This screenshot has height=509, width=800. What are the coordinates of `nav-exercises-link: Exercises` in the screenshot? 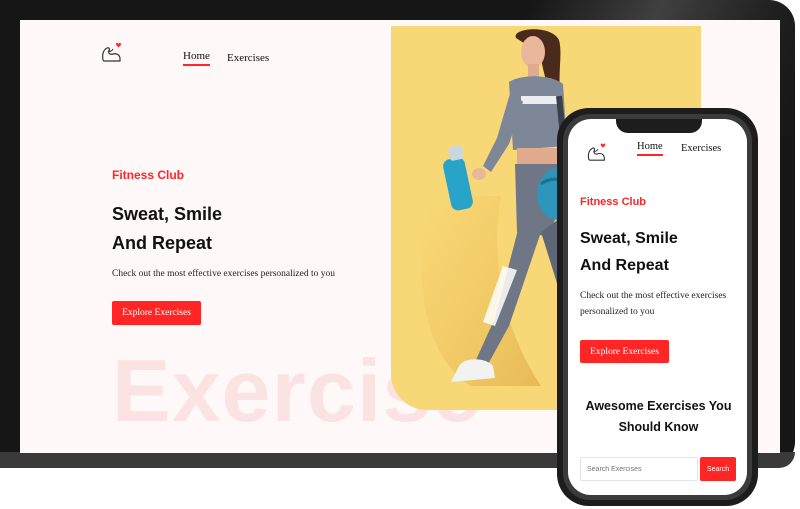 It's located at (248, 58).